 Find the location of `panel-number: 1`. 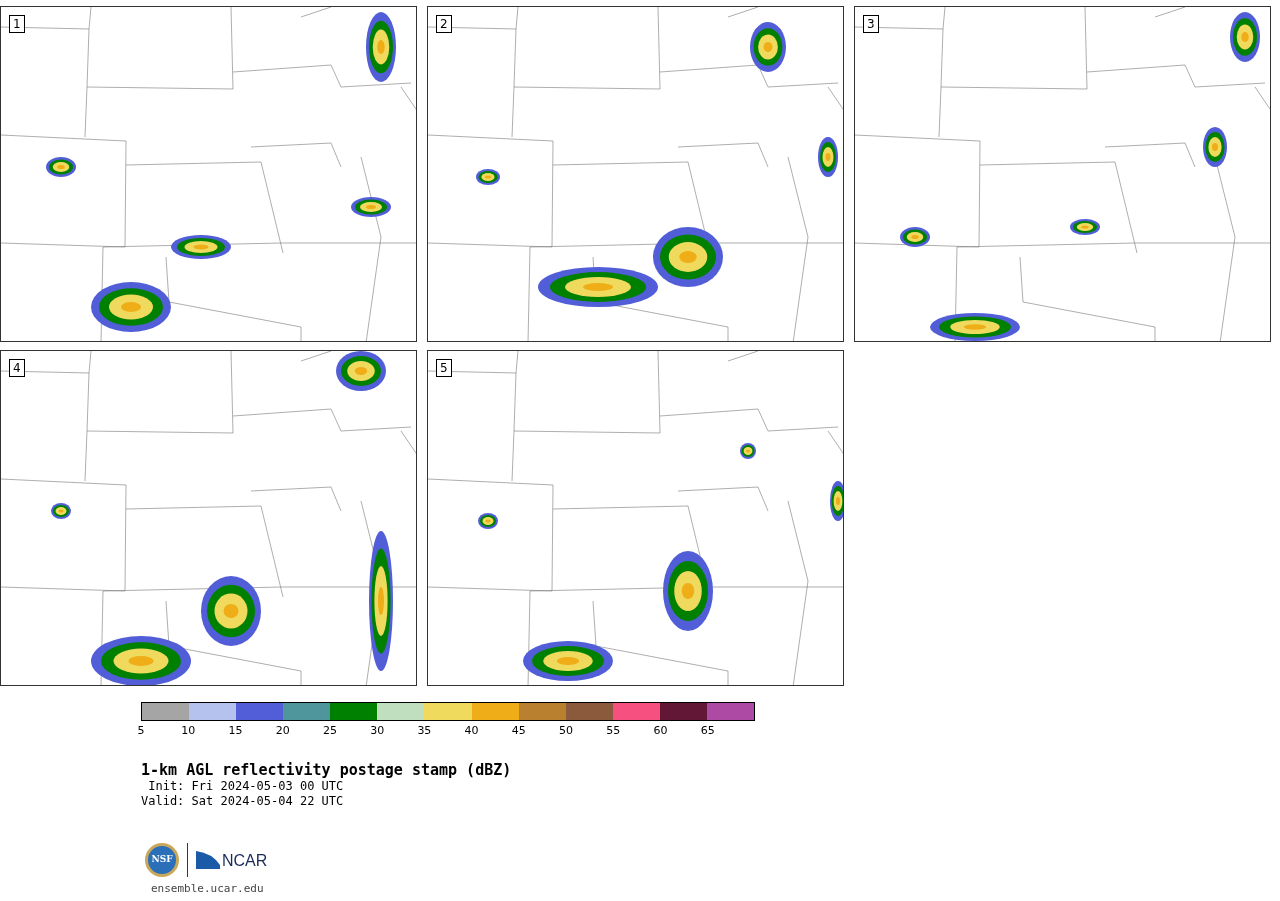

panel-number: 1 is located at coordinates (17, 24).